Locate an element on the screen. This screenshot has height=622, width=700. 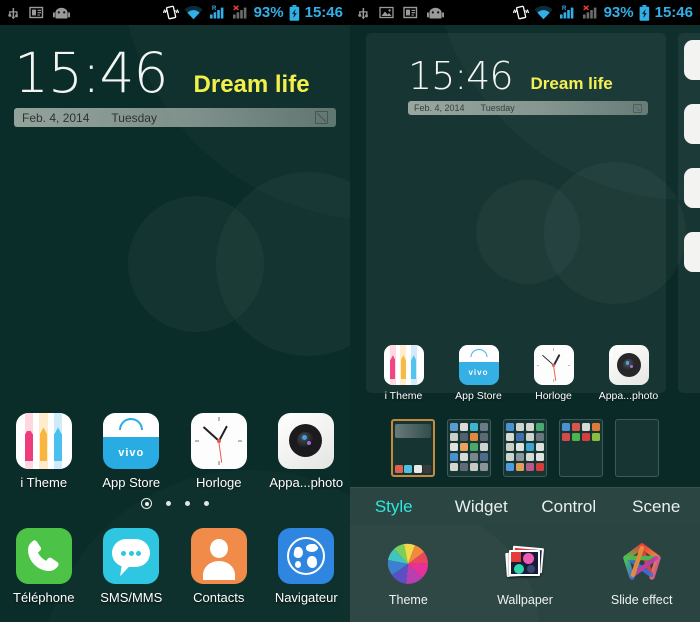
app-item: Horloge is located at coordinates (219, 451).